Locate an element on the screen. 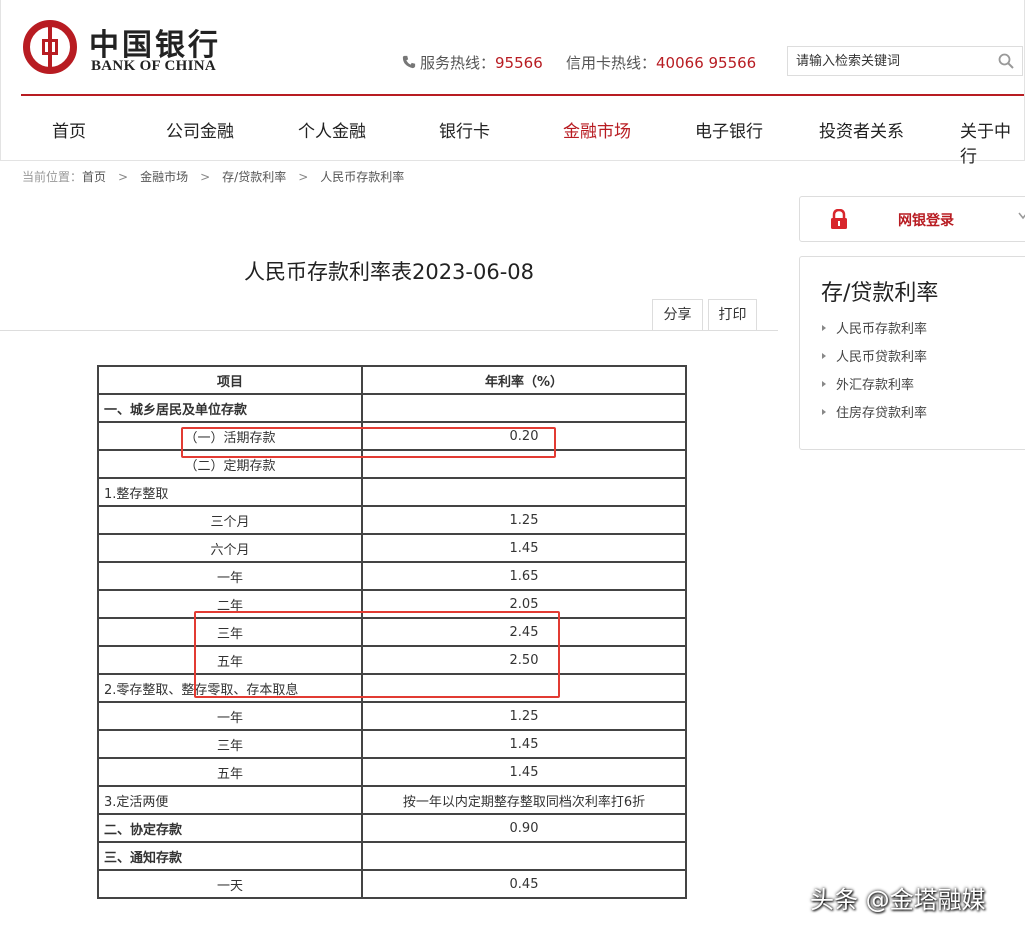 This screenshot has height=933, width=1025. sidebar-rates-menu: 存/贷款利率 人民币存款利率 人民币贷款利率 外汇存款利率 住房存贷款利率 is located at coordinates (912, 353).